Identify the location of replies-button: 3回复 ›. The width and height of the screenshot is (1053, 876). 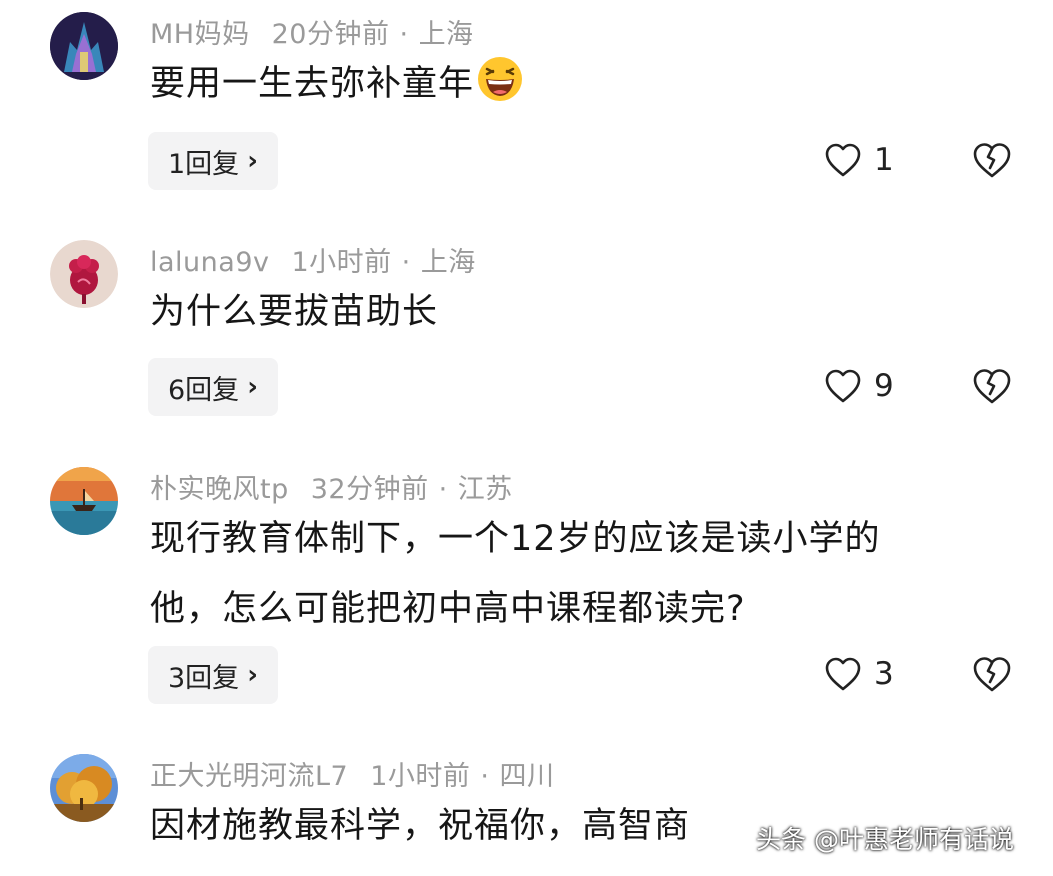
(213, 675).